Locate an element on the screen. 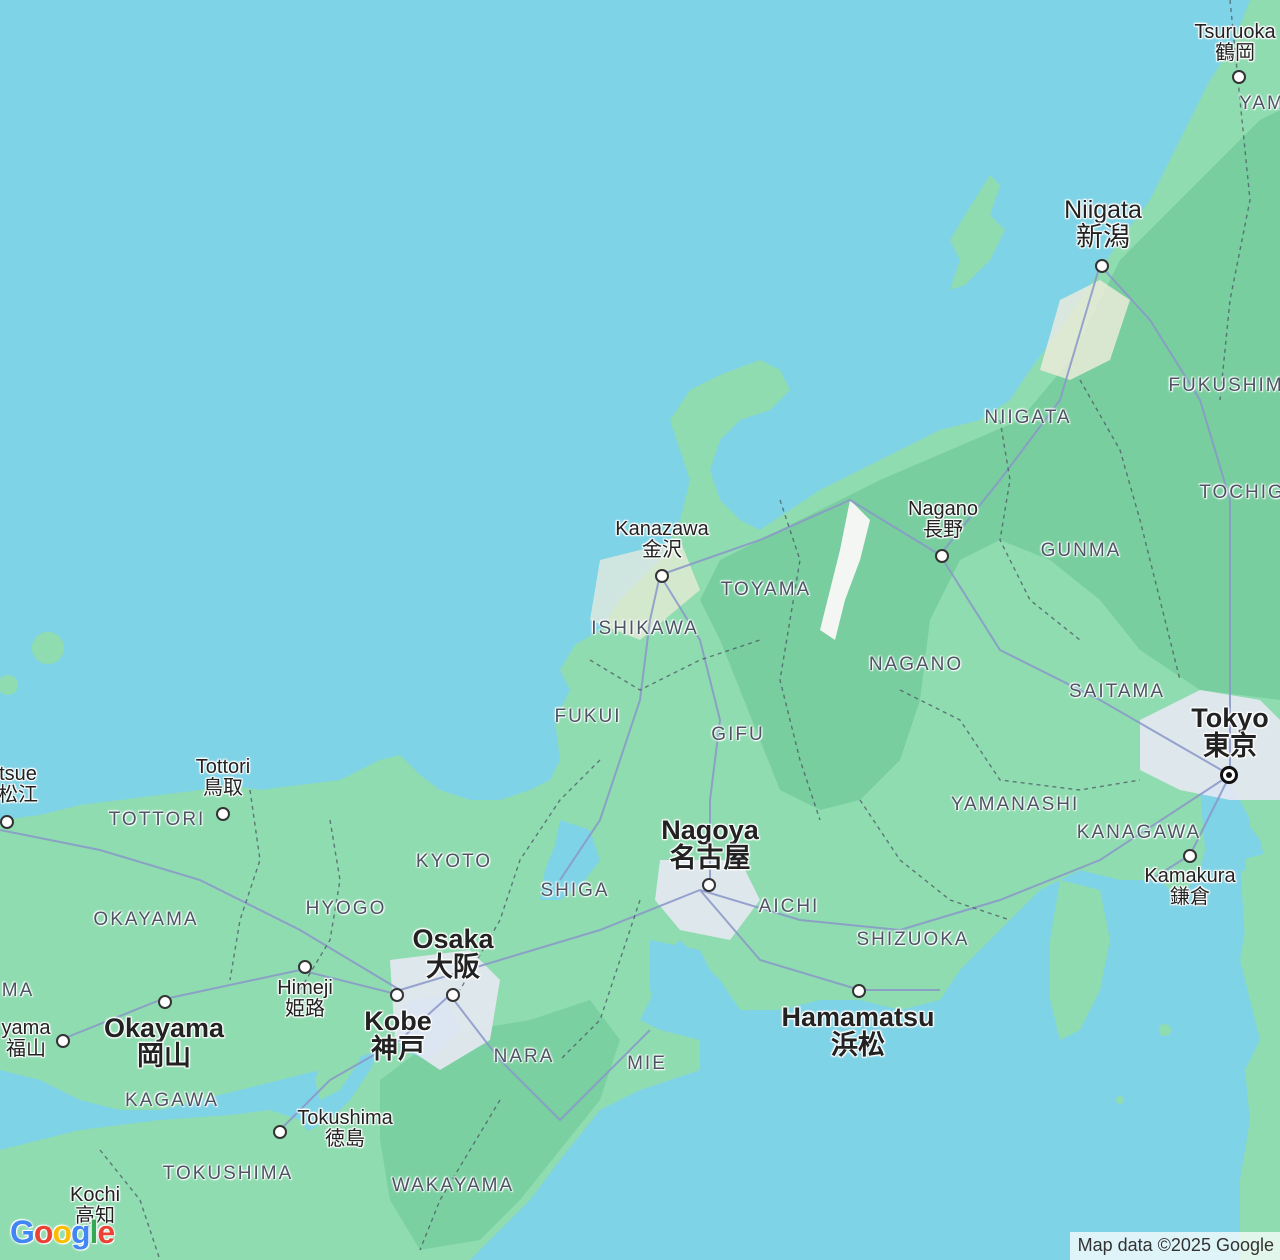  pref-fukui: FUKUI is located at coordinates (588, 717).